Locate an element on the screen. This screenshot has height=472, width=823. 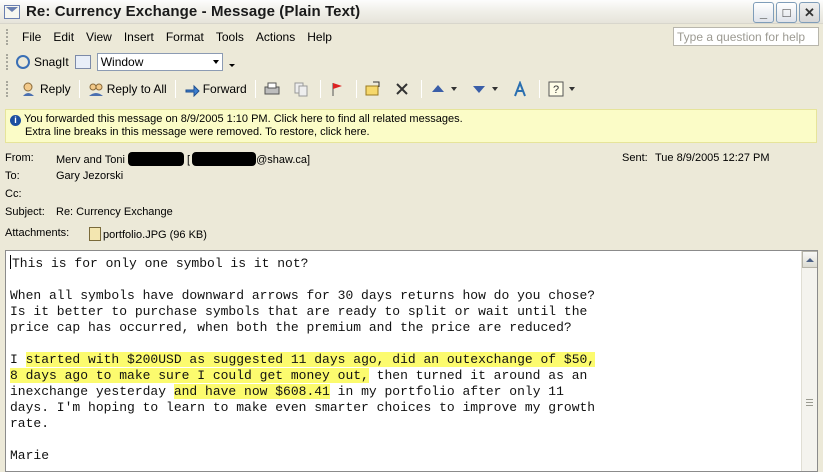
message-line: in my portfolio after only 11 is located at coordinates (446, 391).